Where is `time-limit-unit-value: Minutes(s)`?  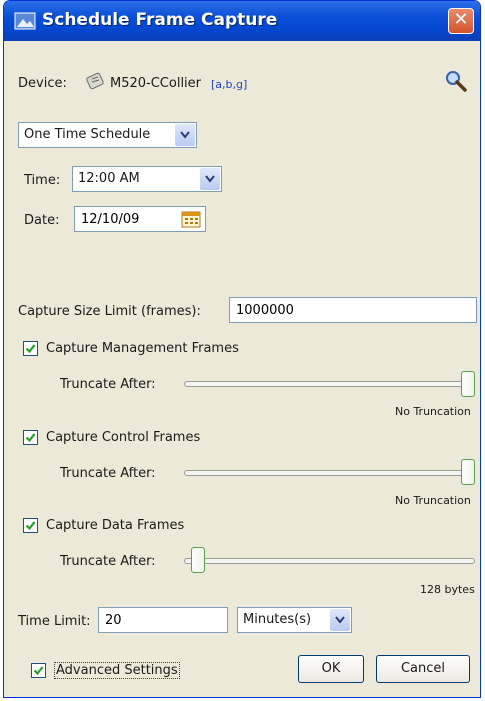 time-limit-unit-value: Minutes(s) is located at coordinates (277, 619).